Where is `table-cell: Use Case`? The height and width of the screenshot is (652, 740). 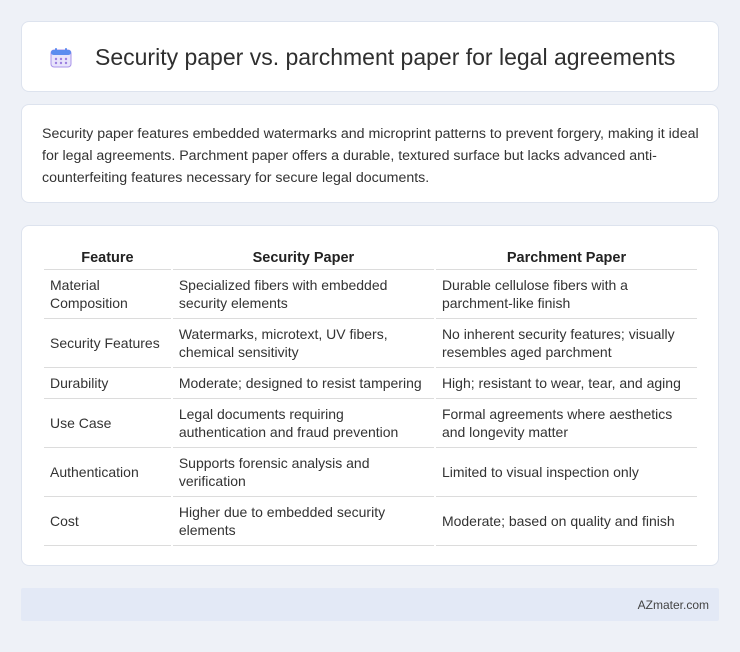
table-cell: Use Case is located at coordinates (107, 423).